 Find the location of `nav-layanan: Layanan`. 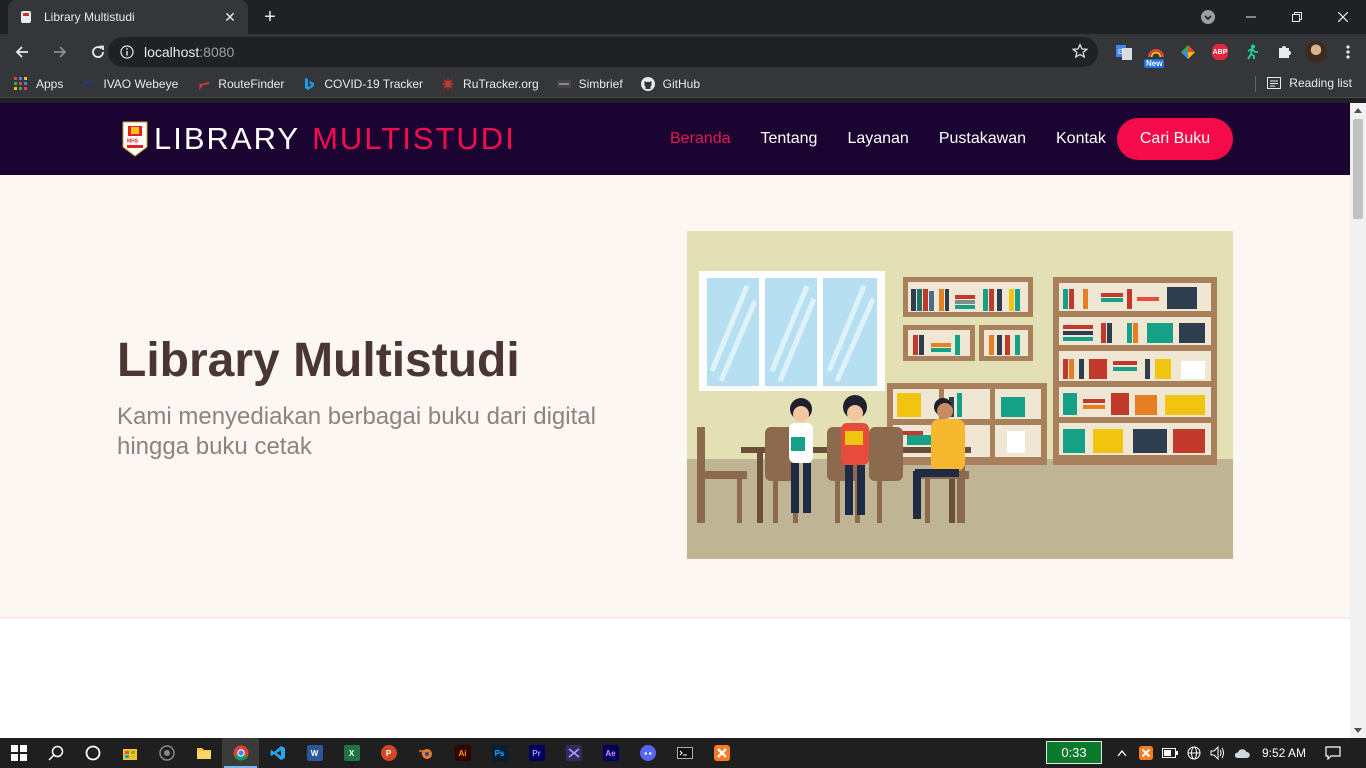

nav-layanan: Layanan is located at coordinates (877, 139).